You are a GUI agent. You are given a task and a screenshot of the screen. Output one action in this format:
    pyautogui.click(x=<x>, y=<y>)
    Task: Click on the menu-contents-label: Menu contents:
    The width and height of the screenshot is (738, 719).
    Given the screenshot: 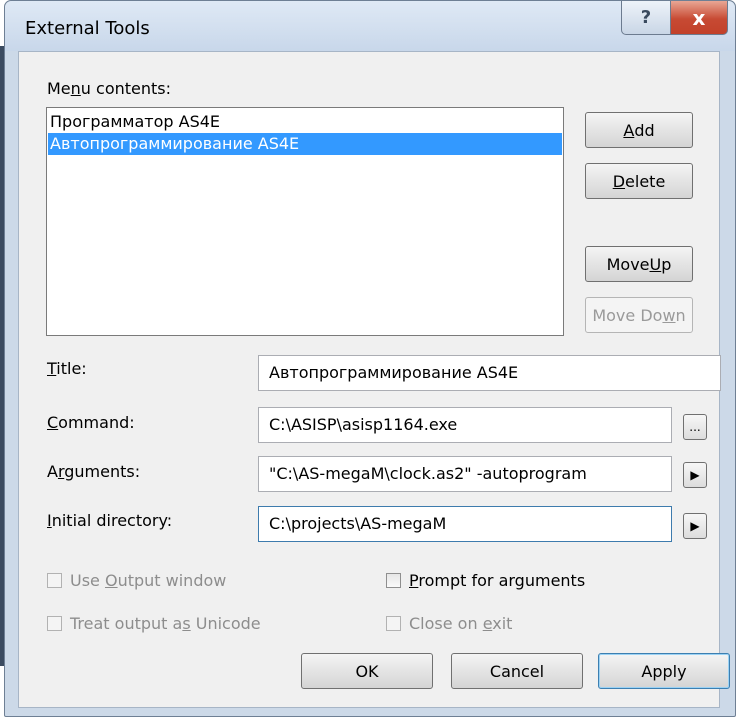 What is the action you would take?
    pyautogui.click(x=109, y=88)
    